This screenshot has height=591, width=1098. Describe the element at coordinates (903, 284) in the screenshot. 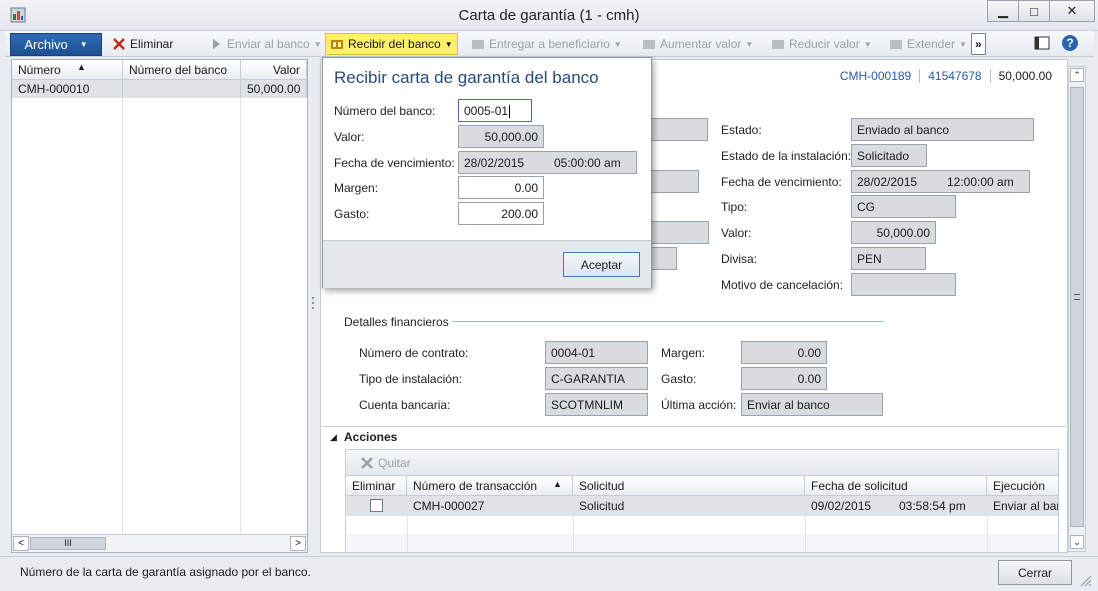

I see `motivo-cancelacion-field` at that location.